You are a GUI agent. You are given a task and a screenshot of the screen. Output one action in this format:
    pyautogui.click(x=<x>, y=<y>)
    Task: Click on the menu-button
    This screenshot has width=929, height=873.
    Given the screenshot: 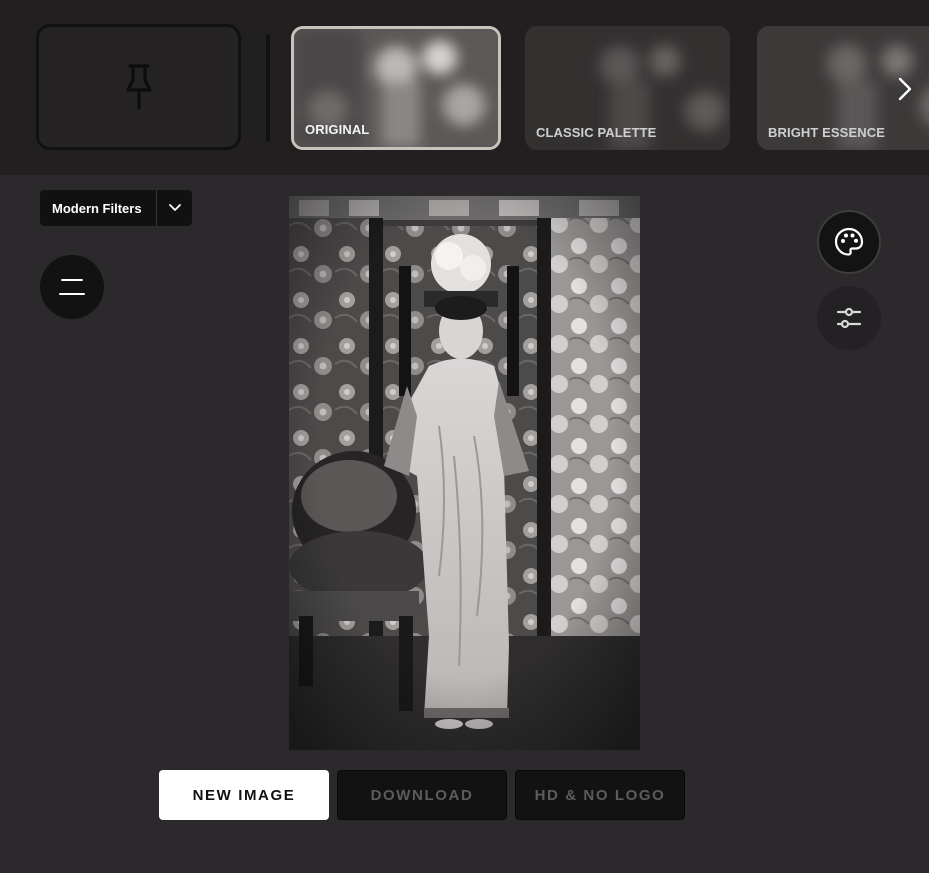 What is the action you would take?
    pyautogui.click(x=72, y=287)
    